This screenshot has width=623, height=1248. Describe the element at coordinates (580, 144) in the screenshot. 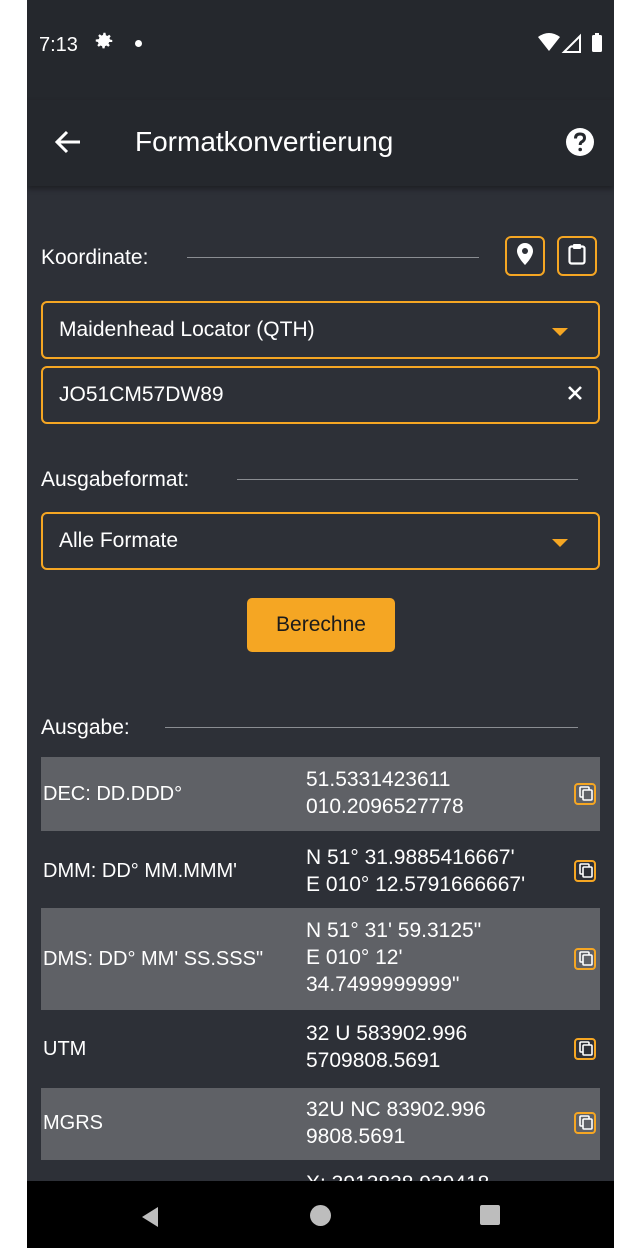

I see `help-icon` at that location.